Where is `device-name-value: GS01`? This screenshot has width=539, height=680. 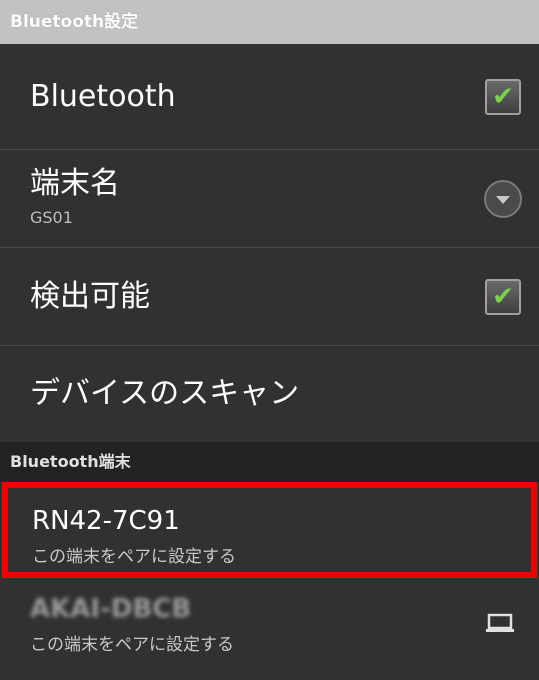
device-name-value: GS01 is located at coordinates (51, 217).